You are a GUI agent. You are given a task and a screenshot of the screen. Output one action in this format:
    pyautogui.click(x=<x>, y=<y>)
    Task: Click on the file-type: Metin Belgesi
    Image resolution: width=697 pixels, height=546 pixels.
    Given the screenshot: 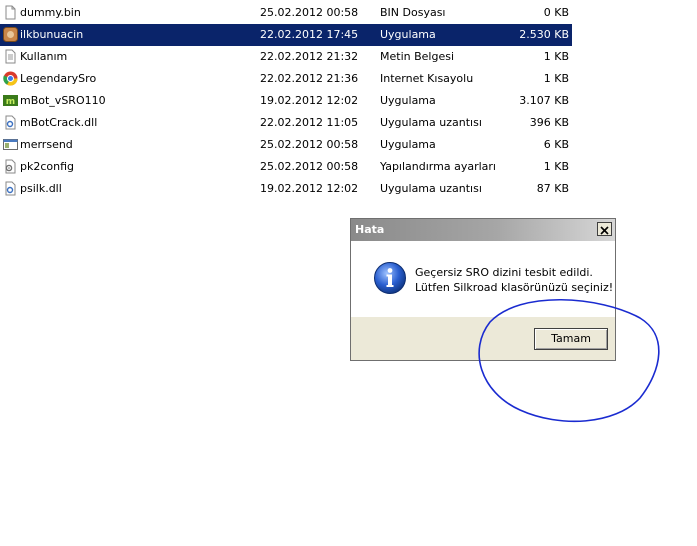 What is the action you would take?
    pyautogui.click(x=417, y=56)
    